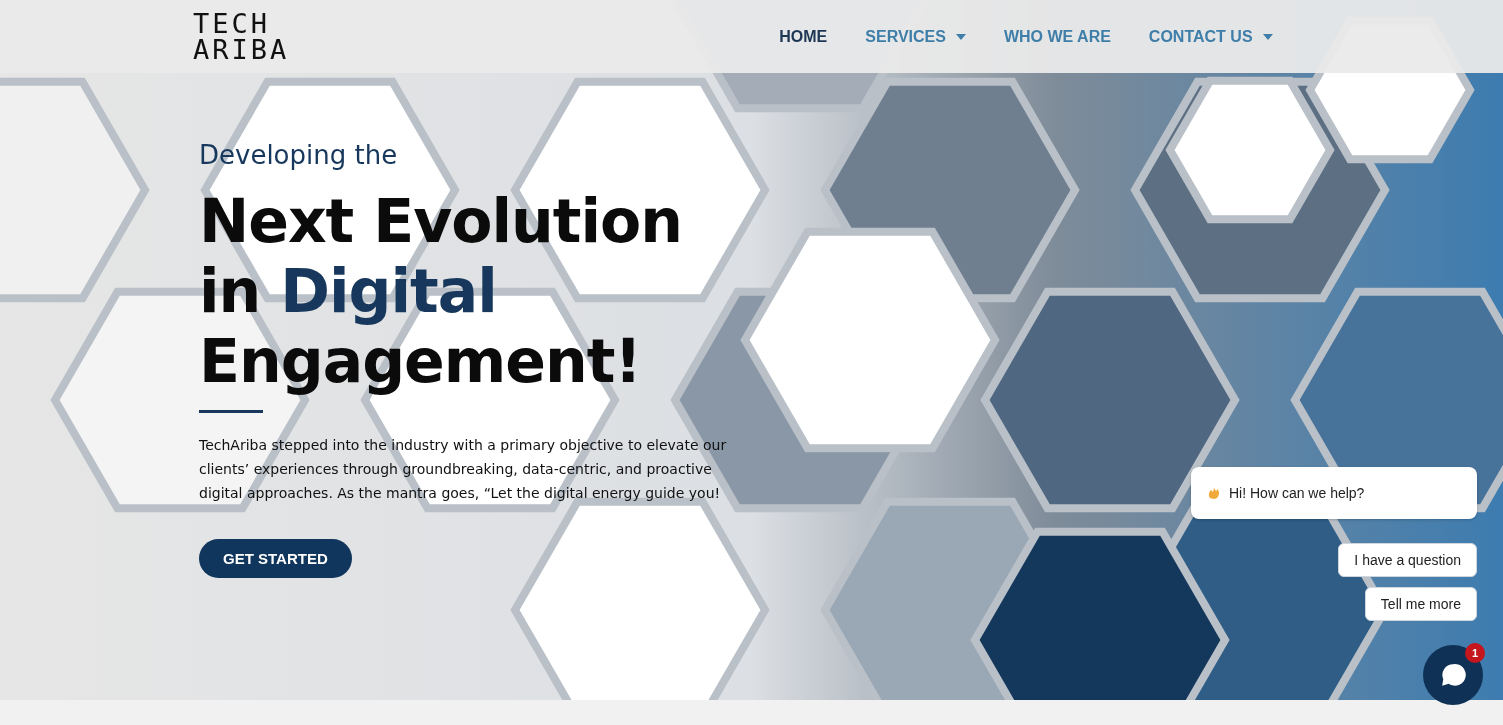 The width and height of the screenshot is (1503, 725). I want to click on chat-greeting: Hi! How can we help?, so click(1297, 493).